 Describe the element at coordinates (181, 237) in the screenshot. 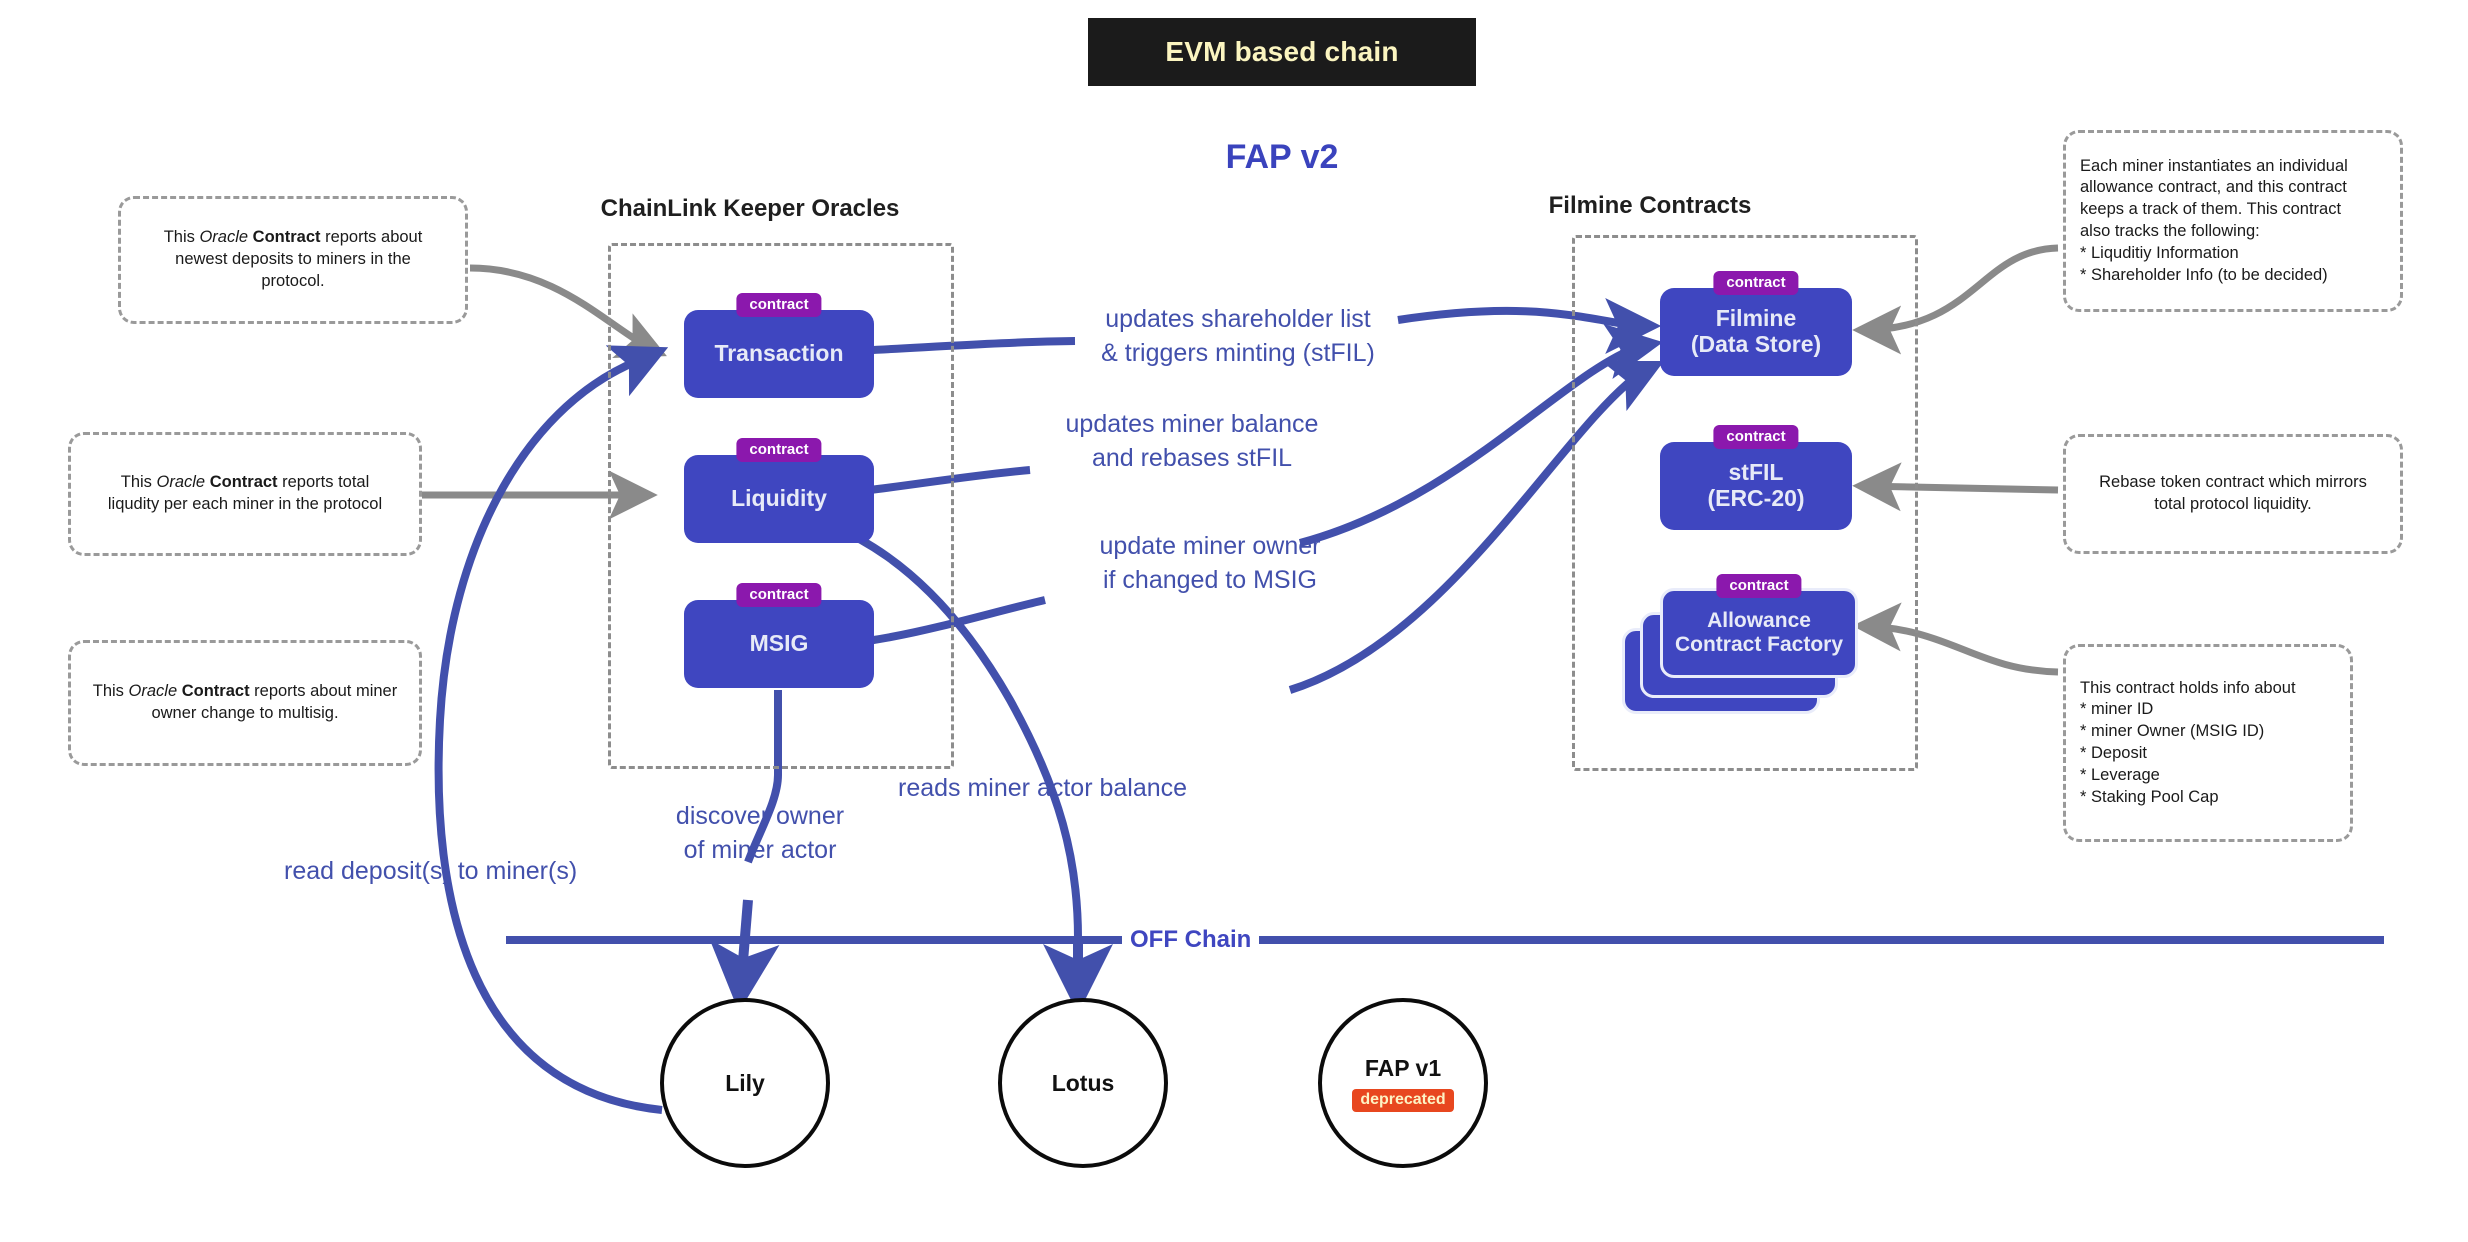

I see `note-deposits-l1a: This` at that location.